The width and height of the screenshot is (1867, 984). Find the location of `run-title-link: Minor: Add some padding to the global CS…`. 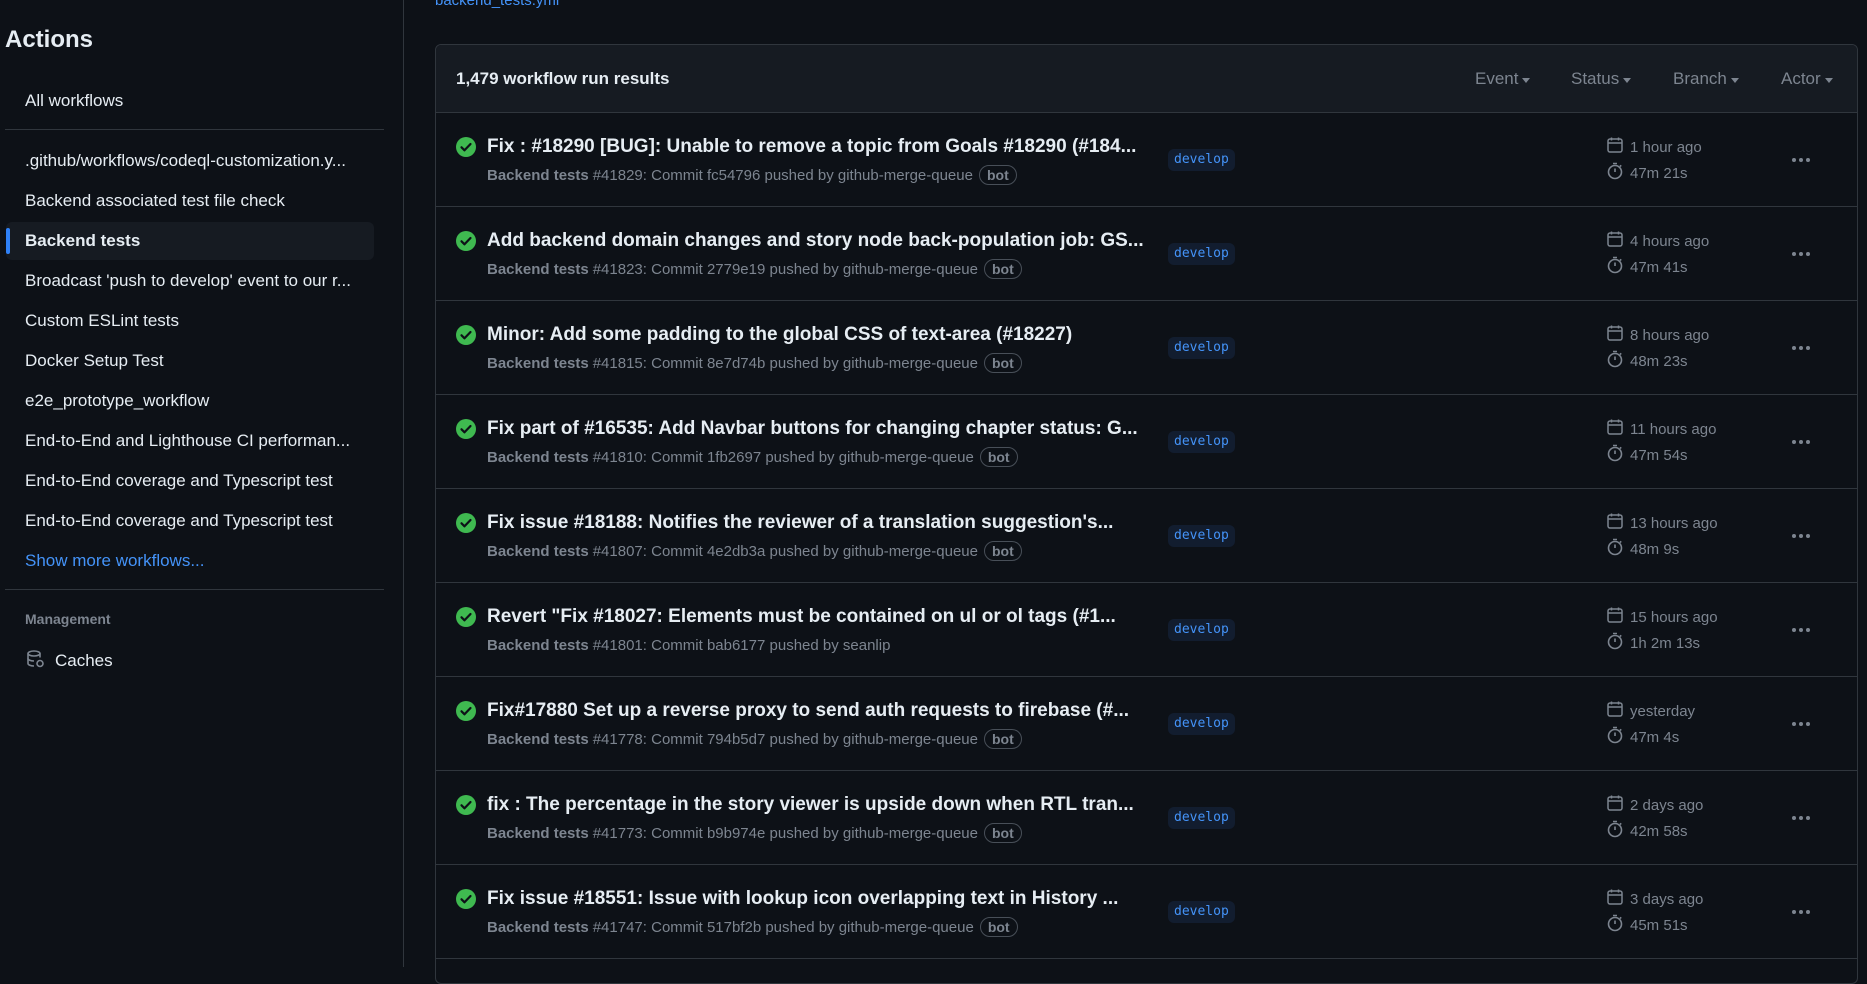

run-title-link: Minor: Add some padding to the global CS… is located at coordinates (822, 335).